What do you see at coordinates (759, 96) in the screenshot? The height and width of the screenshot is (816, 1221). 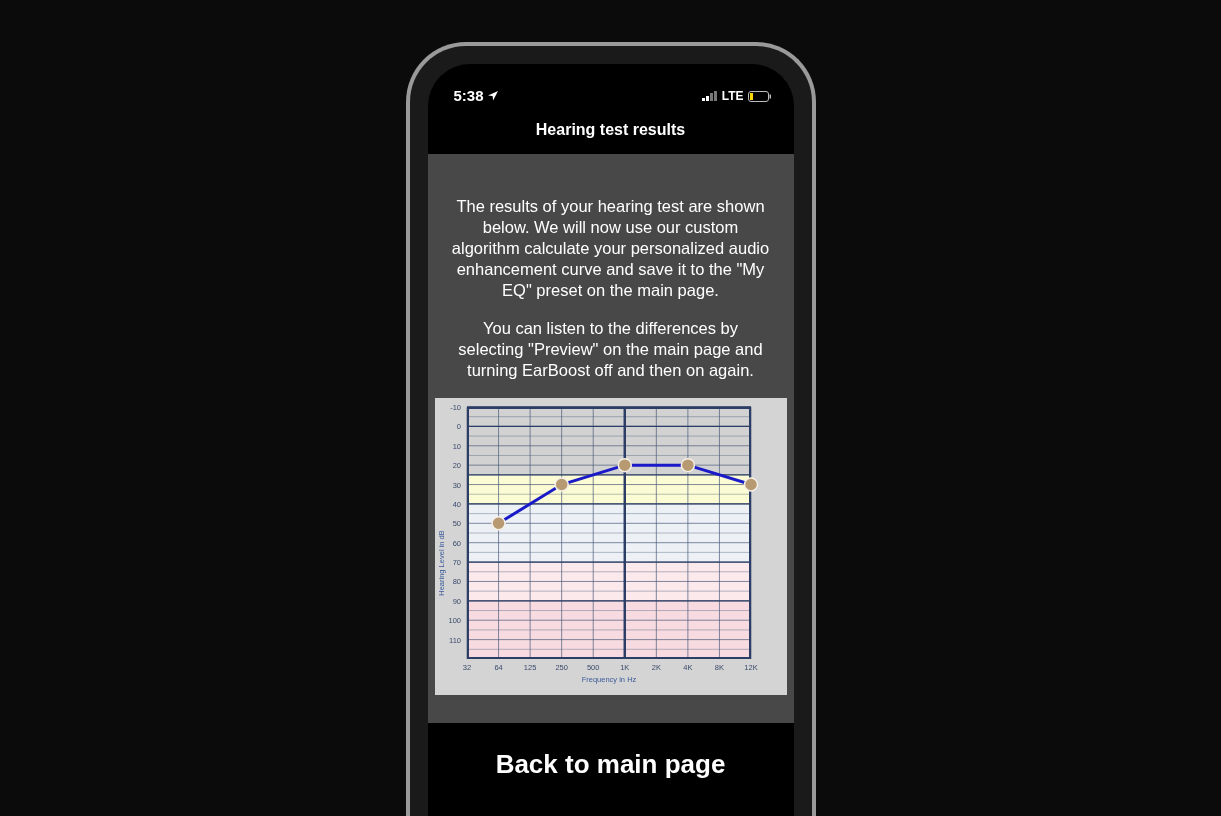 I see `battery-icon` at bounding box center [759, 96].